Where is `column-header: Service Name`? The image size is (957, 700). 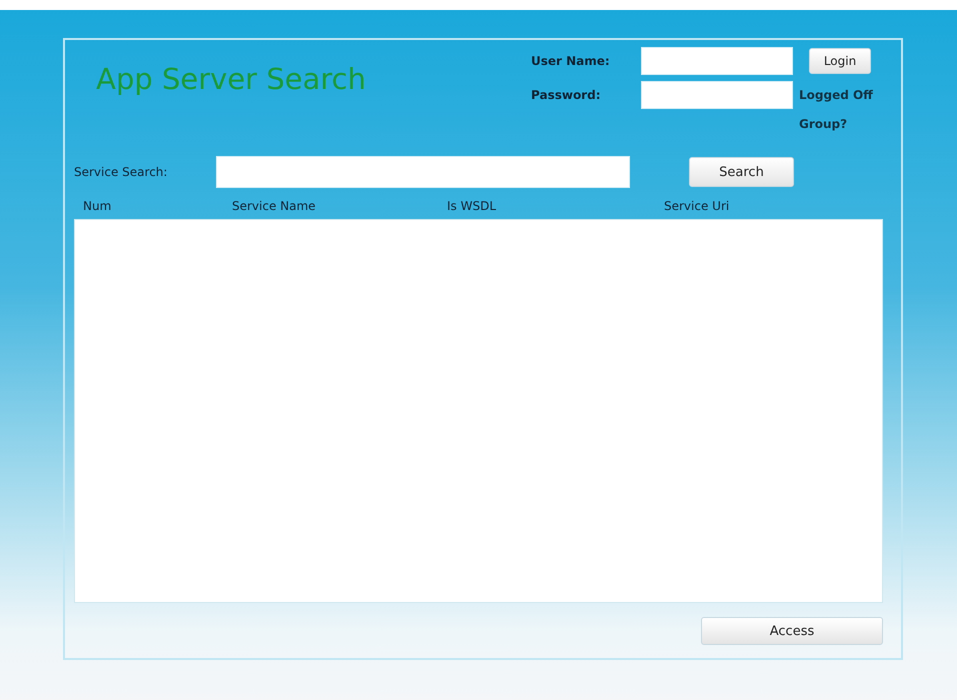
column-header: Service Name is located at coordinates (274, 205).